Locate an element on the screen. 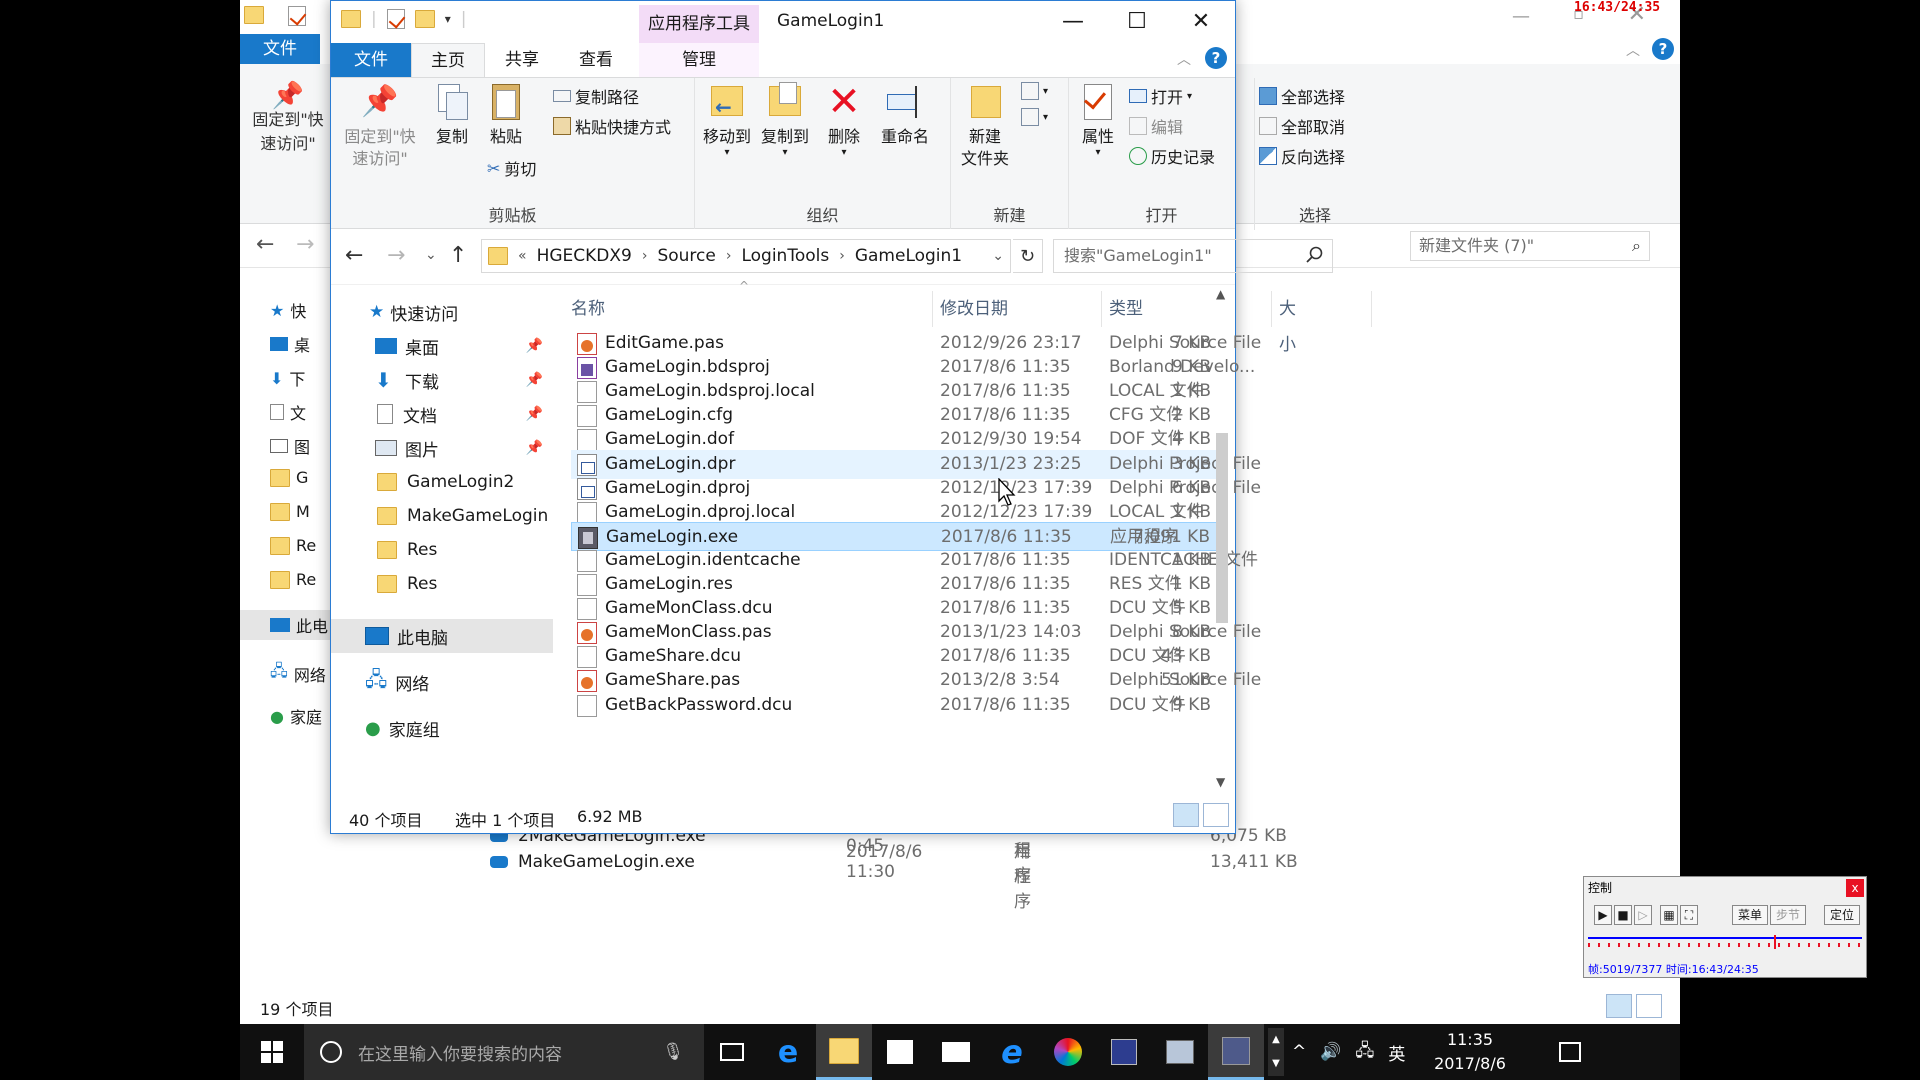 Image resolution: width=1920 pixels, height=1080 pixels. properties-button: 属性 ▾ is located at coordinates (1098, 120).